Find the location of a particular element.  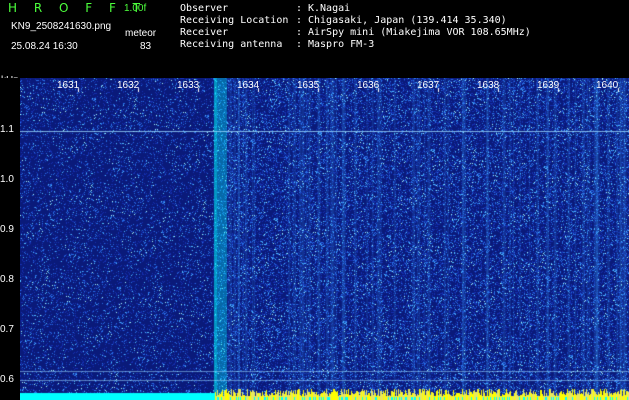

info-key-antenna: Receiving antenna is located at coordinates (231, 44).